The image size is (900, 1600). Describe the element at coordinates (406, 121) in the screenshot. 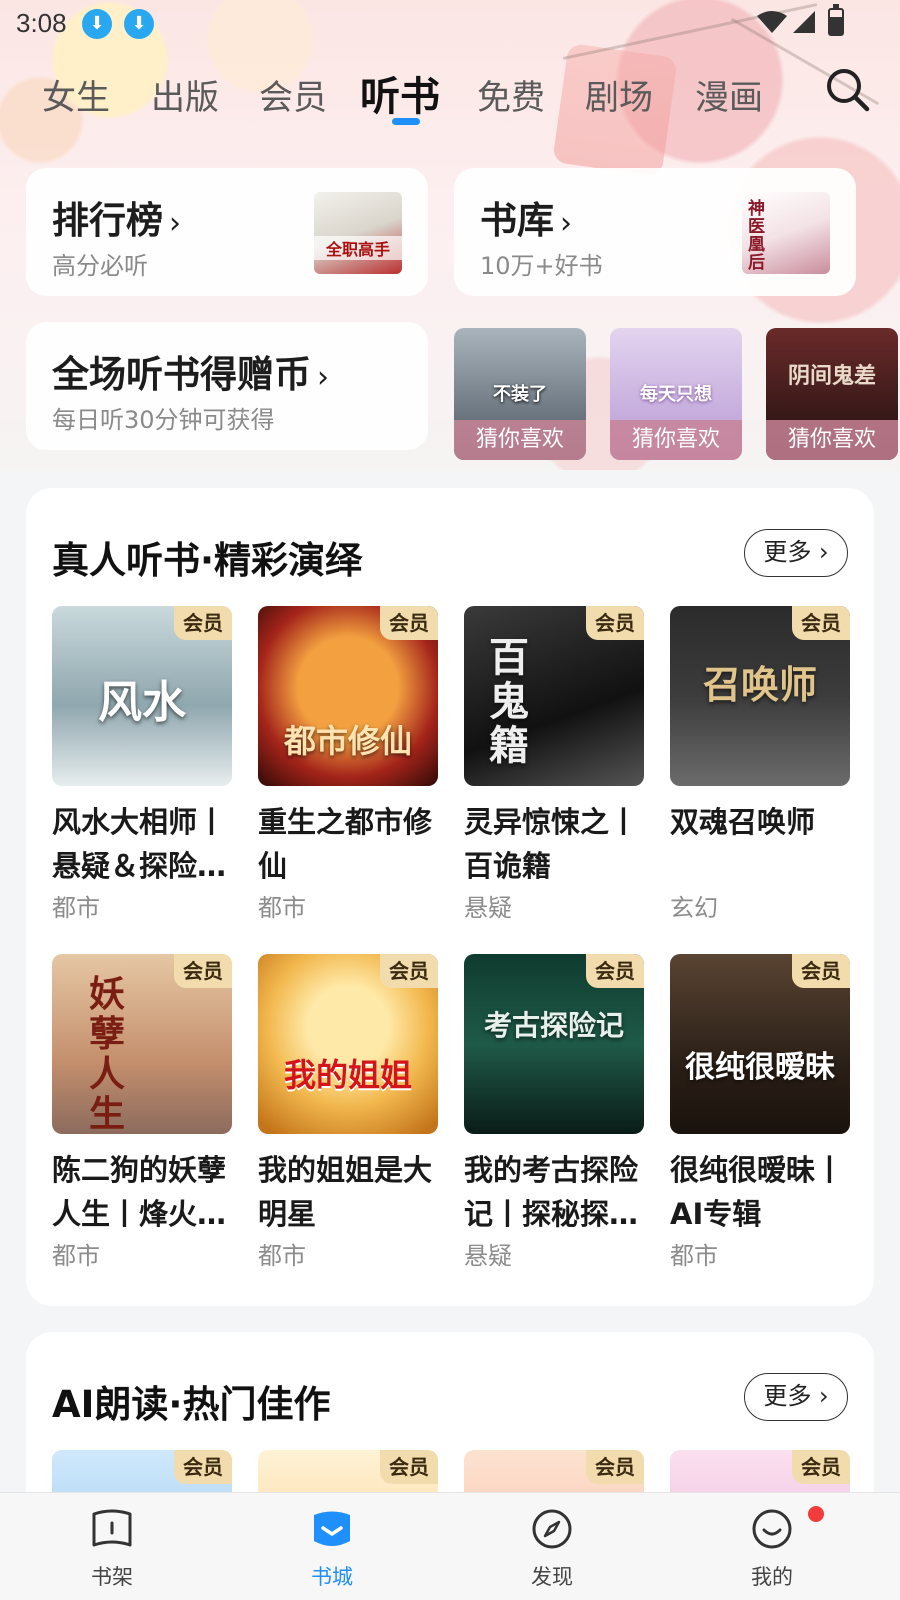

I see `active-tab-indicator` at that location.